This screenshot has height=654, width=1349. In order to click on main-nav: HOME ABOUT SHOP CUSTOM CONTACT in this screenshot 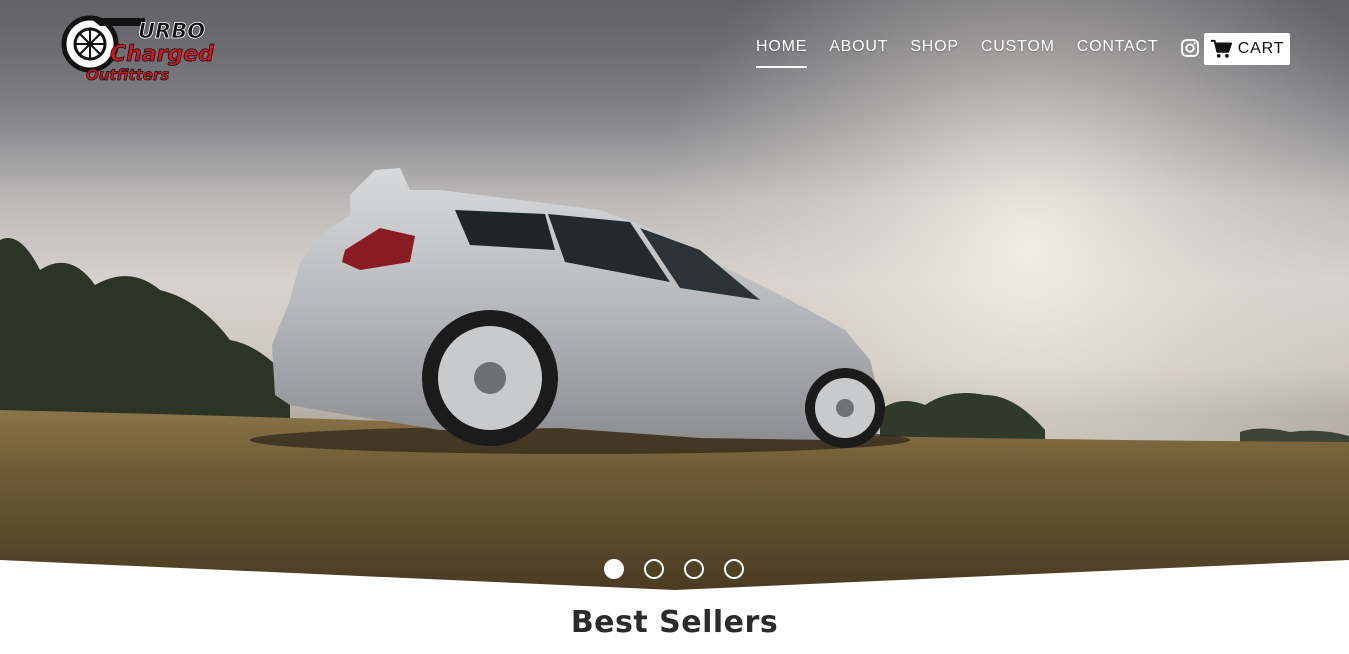, I will do `click(988, 53)`.